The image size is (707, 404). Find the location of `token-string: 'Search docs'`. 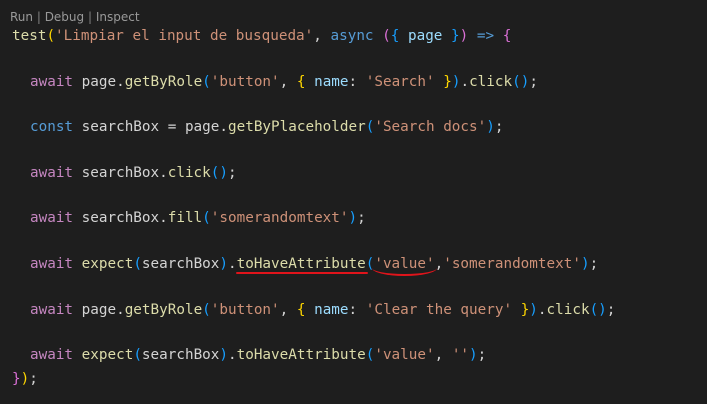

token-string: 'Search docs' is located at coordinates (430, 127).